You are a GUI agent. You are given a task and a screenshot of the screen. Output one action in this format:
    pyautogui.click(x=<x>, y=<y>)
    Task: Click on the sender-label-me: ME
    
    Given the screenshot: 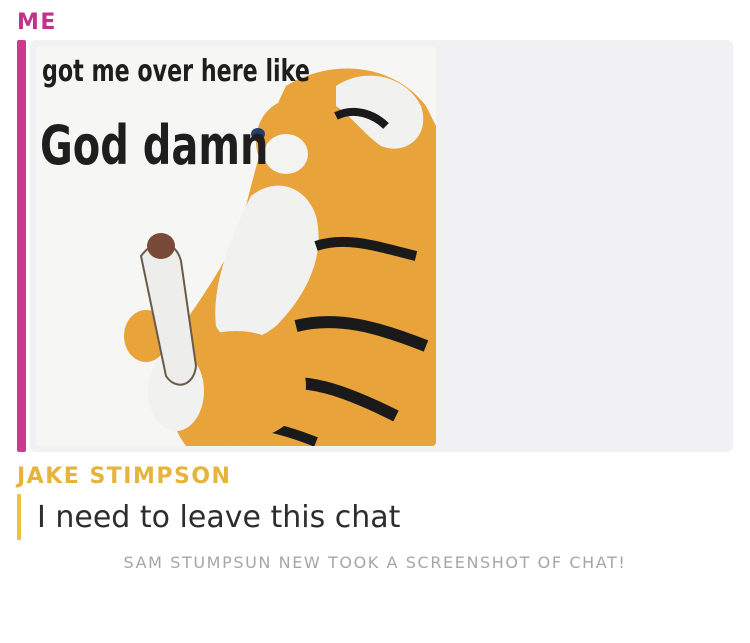 What is the action you would take?
    pyautogui.click(x=37, y=22)
    